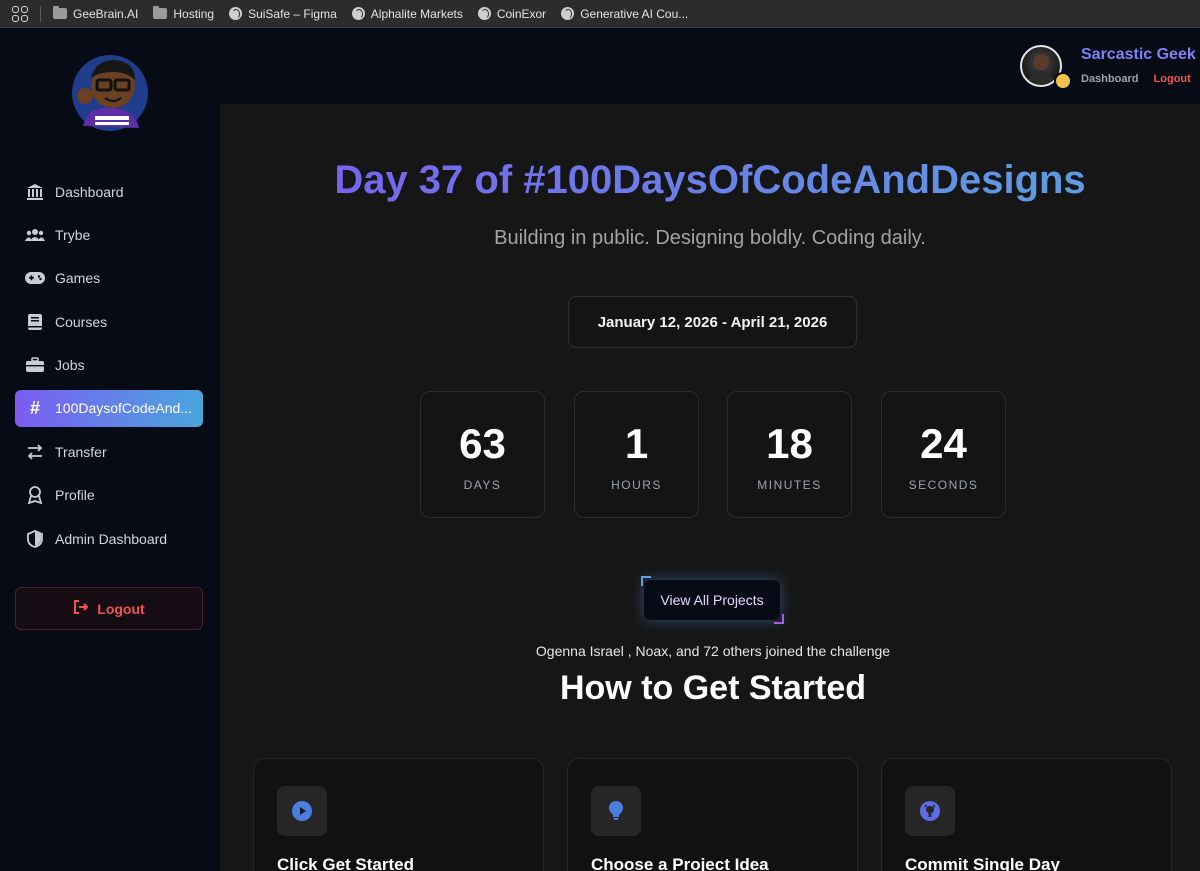 Image resolution: width=1200 pixels, height=871 pixels. What do you see at coordinates (109, 278) in the screenshot?
I see `sidebar-item-games: Games` at bounding box center [109, 278].